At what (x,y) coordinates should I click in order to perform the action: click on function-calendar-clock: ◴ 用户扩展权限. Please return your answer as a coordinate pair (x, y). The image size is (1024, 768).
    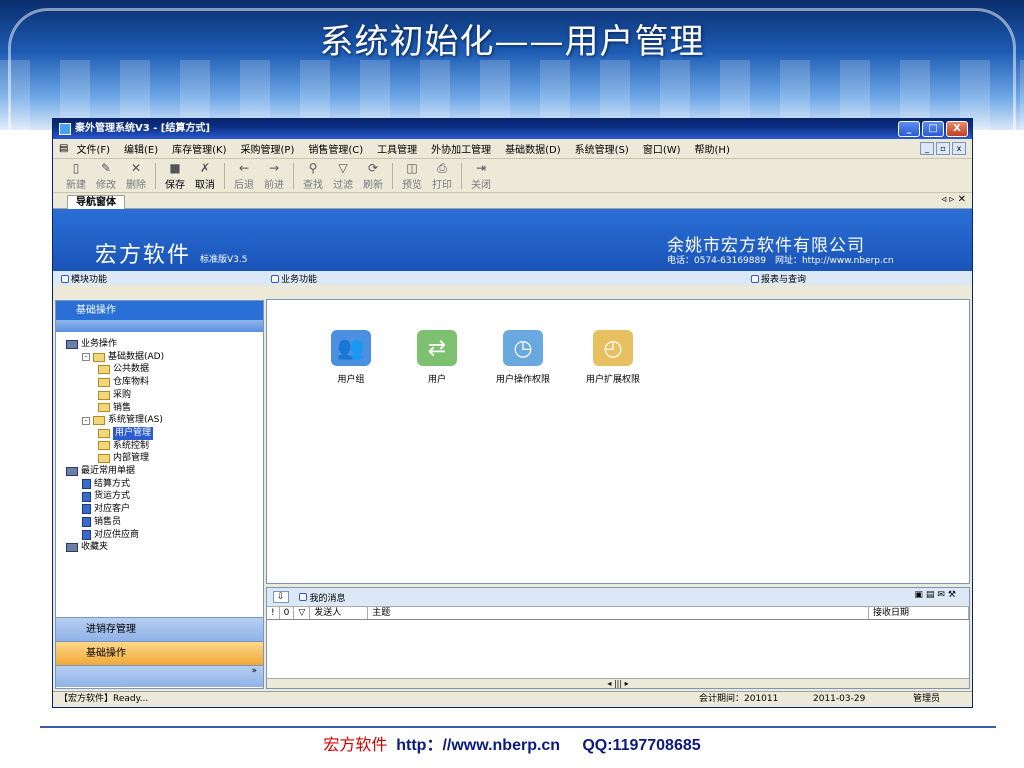
    Looking at the image, I should click on (613, 357).